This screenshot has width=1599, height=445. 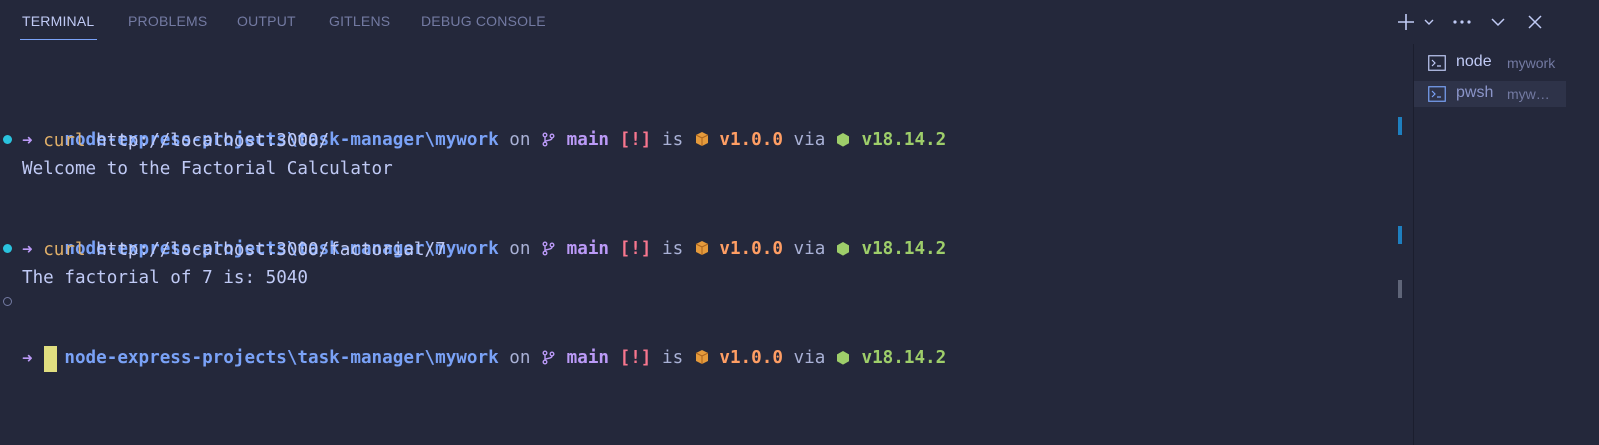 What do you see at coordinates (165, 278) in the screenshot?
I see `command-output: The factorial of 7 is: 5040` at bounding box center [165, 278].